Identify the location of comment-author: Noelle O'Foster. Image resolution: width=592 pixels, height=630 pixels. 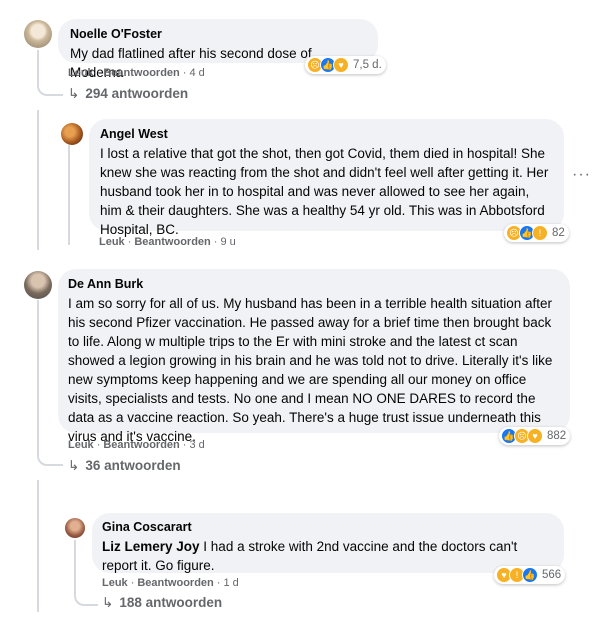
(218, 34).